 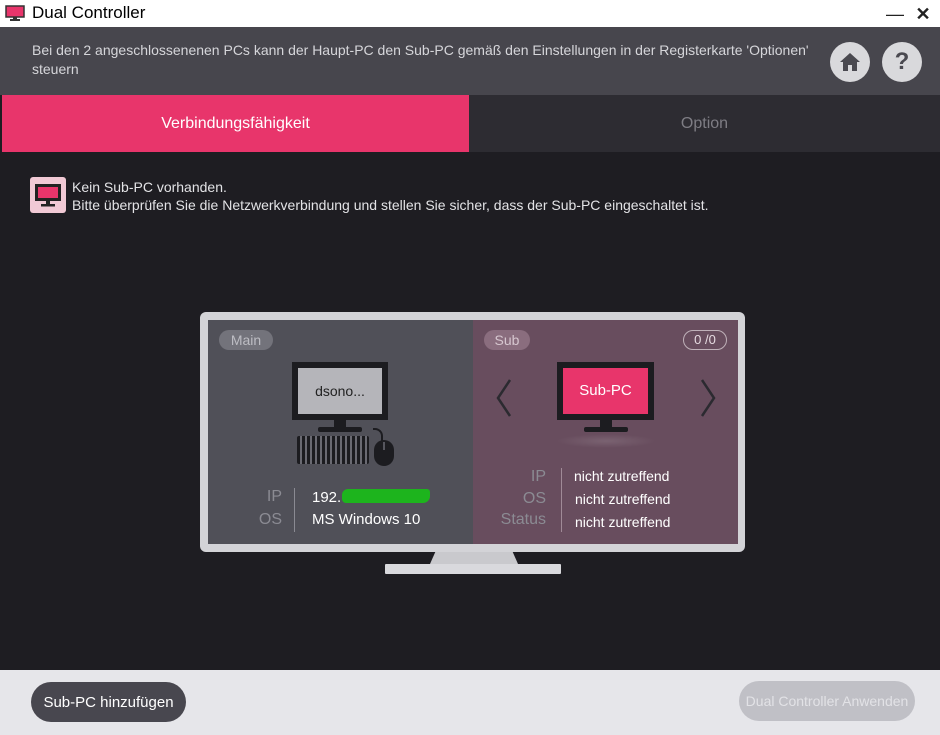 I want to click on sub-status-value: nicht zutreffend, so click(x=623, y=522).